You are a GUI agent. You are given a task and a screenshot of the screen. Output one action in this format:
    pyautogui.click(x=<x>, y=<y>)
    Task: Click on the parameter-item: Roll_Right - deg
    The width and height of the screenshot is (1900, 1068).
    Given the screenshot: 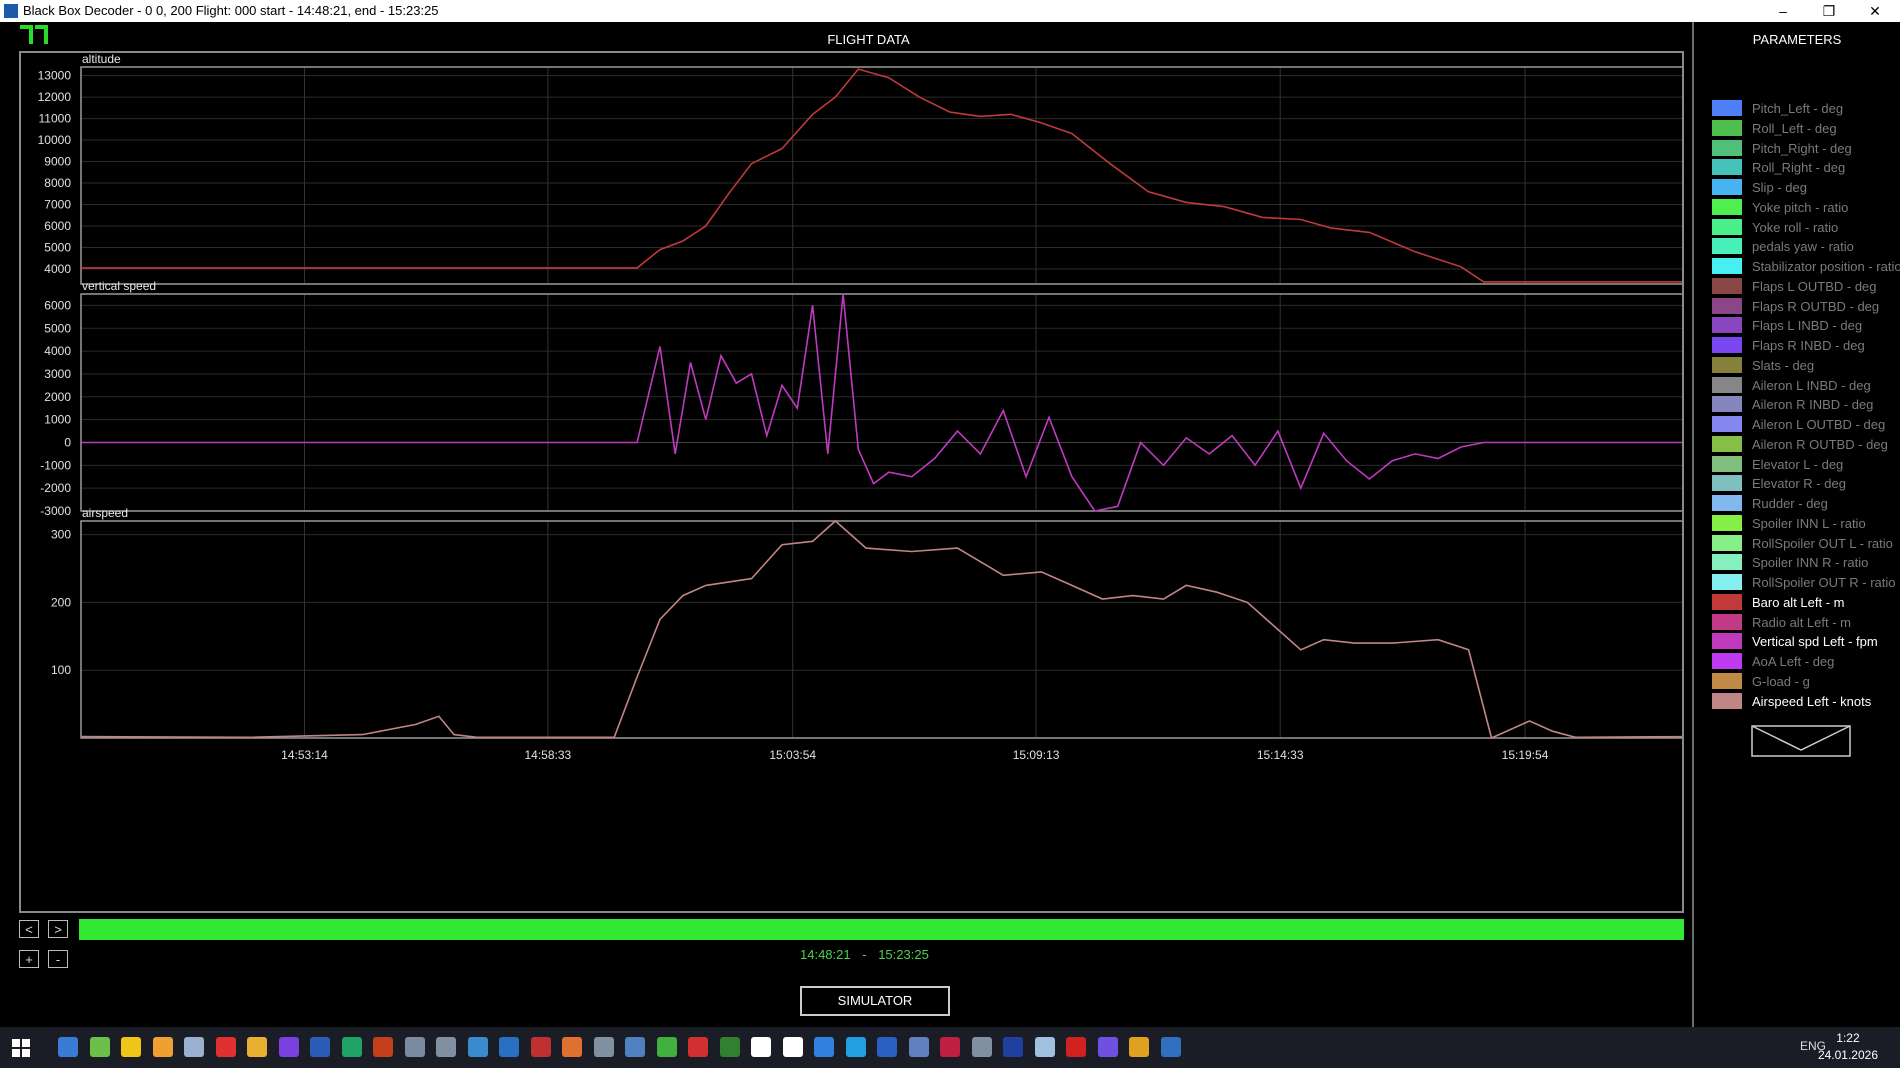 What is the action you would take?
    pyautogui.click(x=1806, y=168)
    